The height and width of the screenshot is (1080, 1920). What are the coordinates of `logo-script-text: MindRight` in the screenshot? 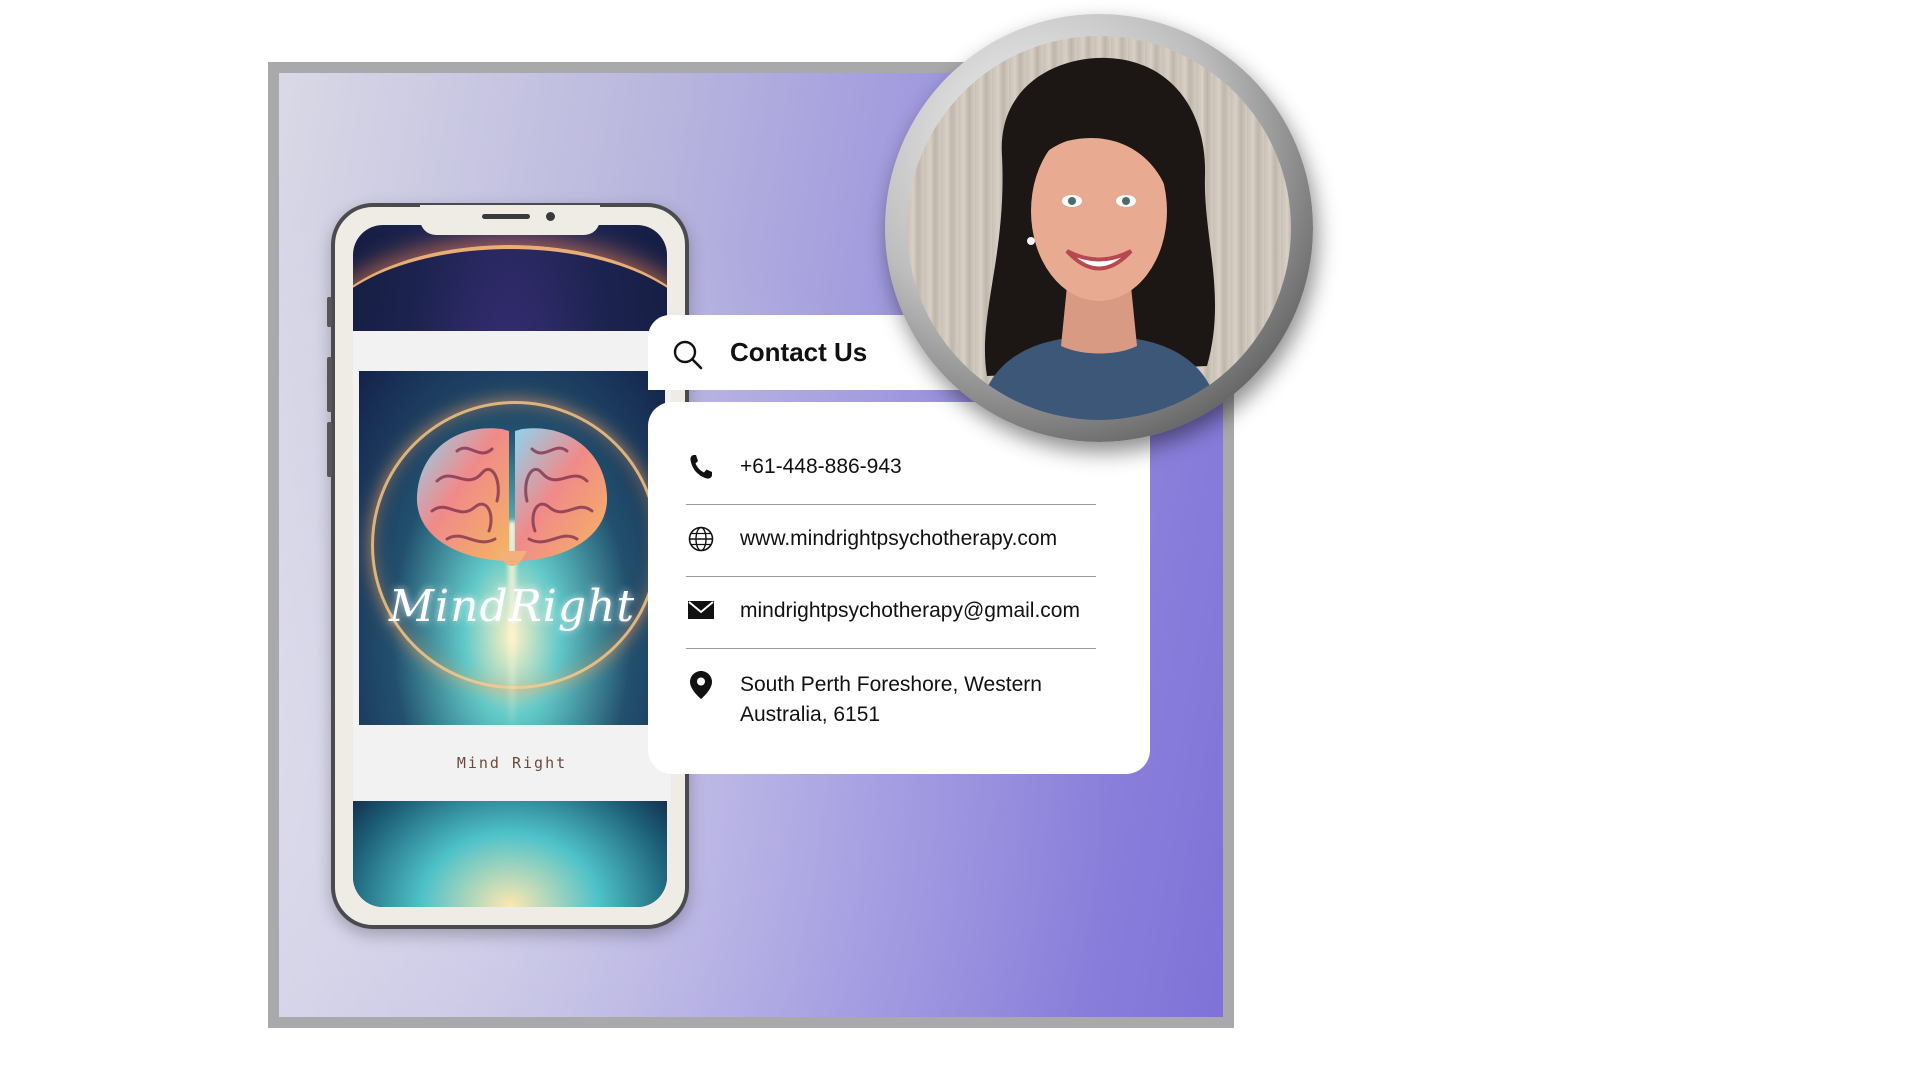 It's located at (511, 606).